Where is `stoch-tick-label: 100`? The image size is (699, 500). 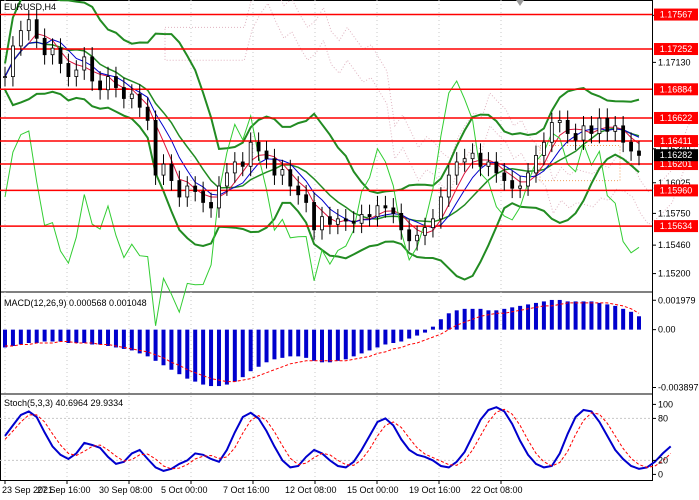
stoch-tick-label: 100 is located at coordinates (665, 404).